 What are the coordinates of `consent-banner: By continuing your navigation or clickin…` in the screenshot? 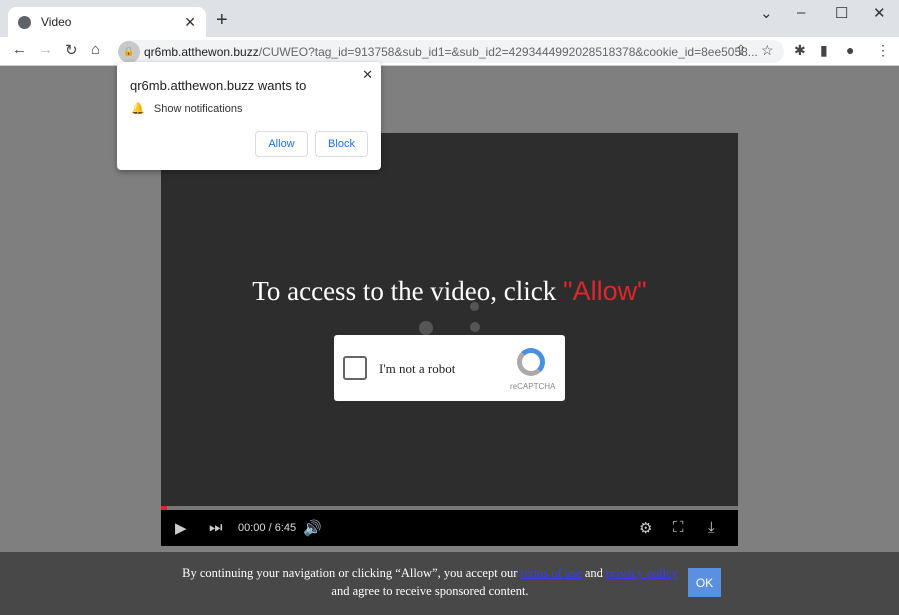 It's located at (449, 583).